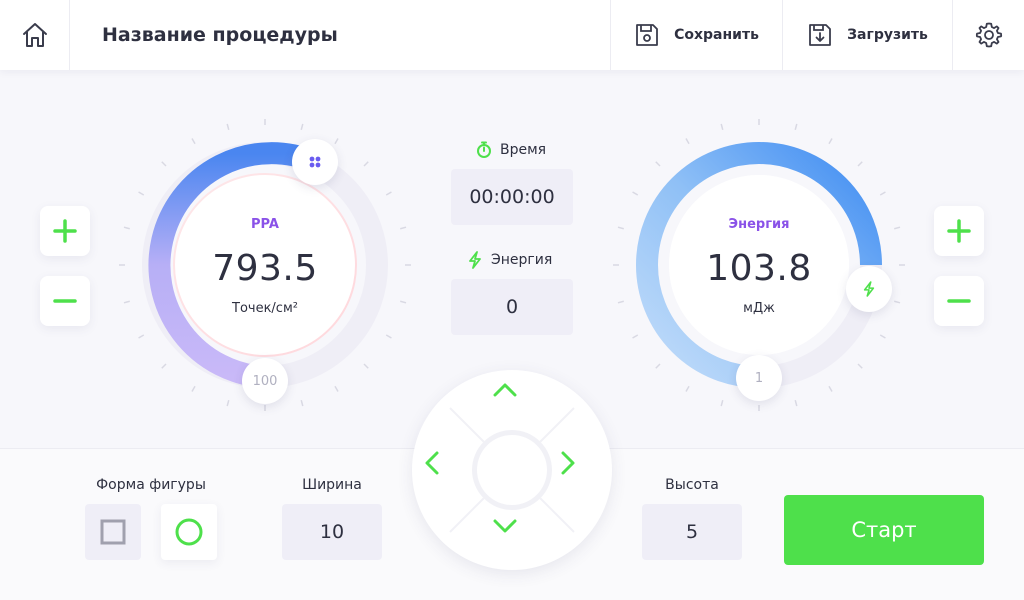 This screenshot has height=600, width=1024. I want to click on circle-icon, so click(189, 532).